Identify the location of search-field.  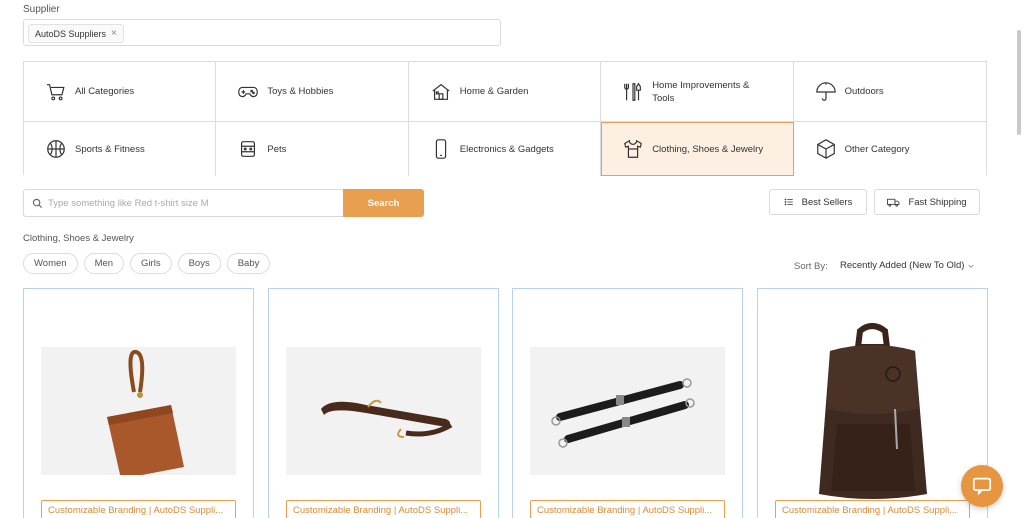
(183, 203).